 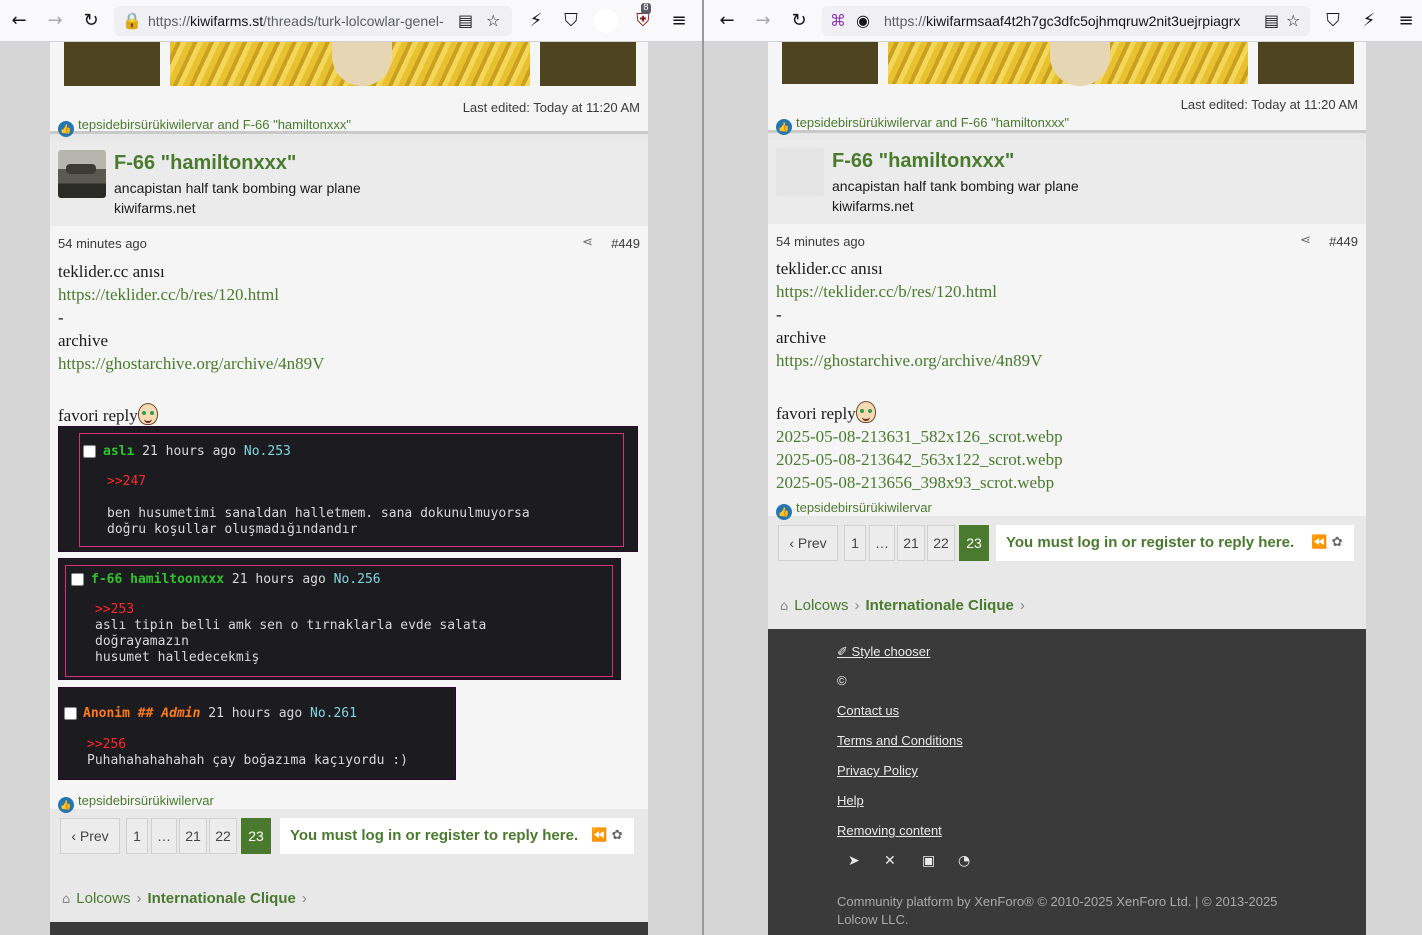 I want to click on ublock-icon: ⛨ 8, so click(x=643, y=18).